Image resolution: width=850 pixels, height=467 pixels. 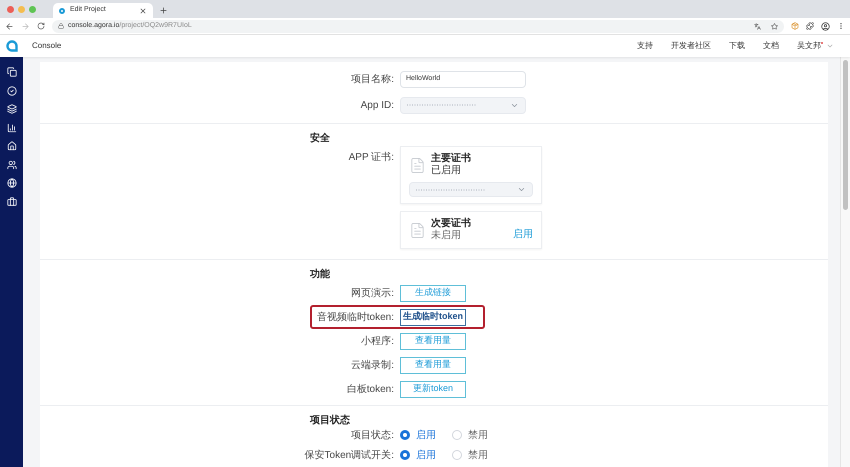 What do you see at coordinates (11, 146) in the screenshot?
I see `home-icon` at bounding box center [11, 146].